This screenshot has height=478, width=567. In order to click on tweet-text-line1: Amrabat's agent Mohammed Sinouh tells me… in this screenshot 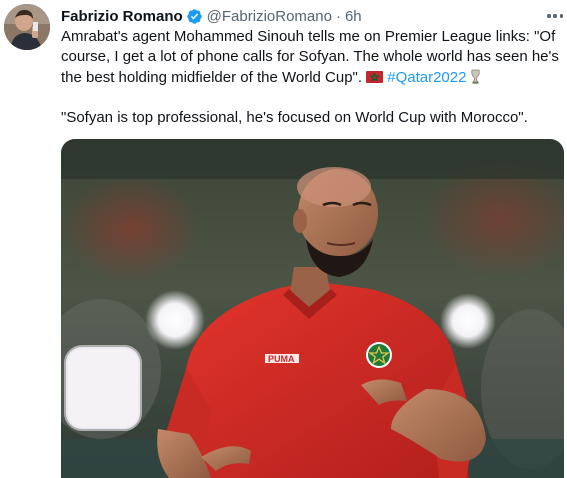, I will do `click(310, 57)`.